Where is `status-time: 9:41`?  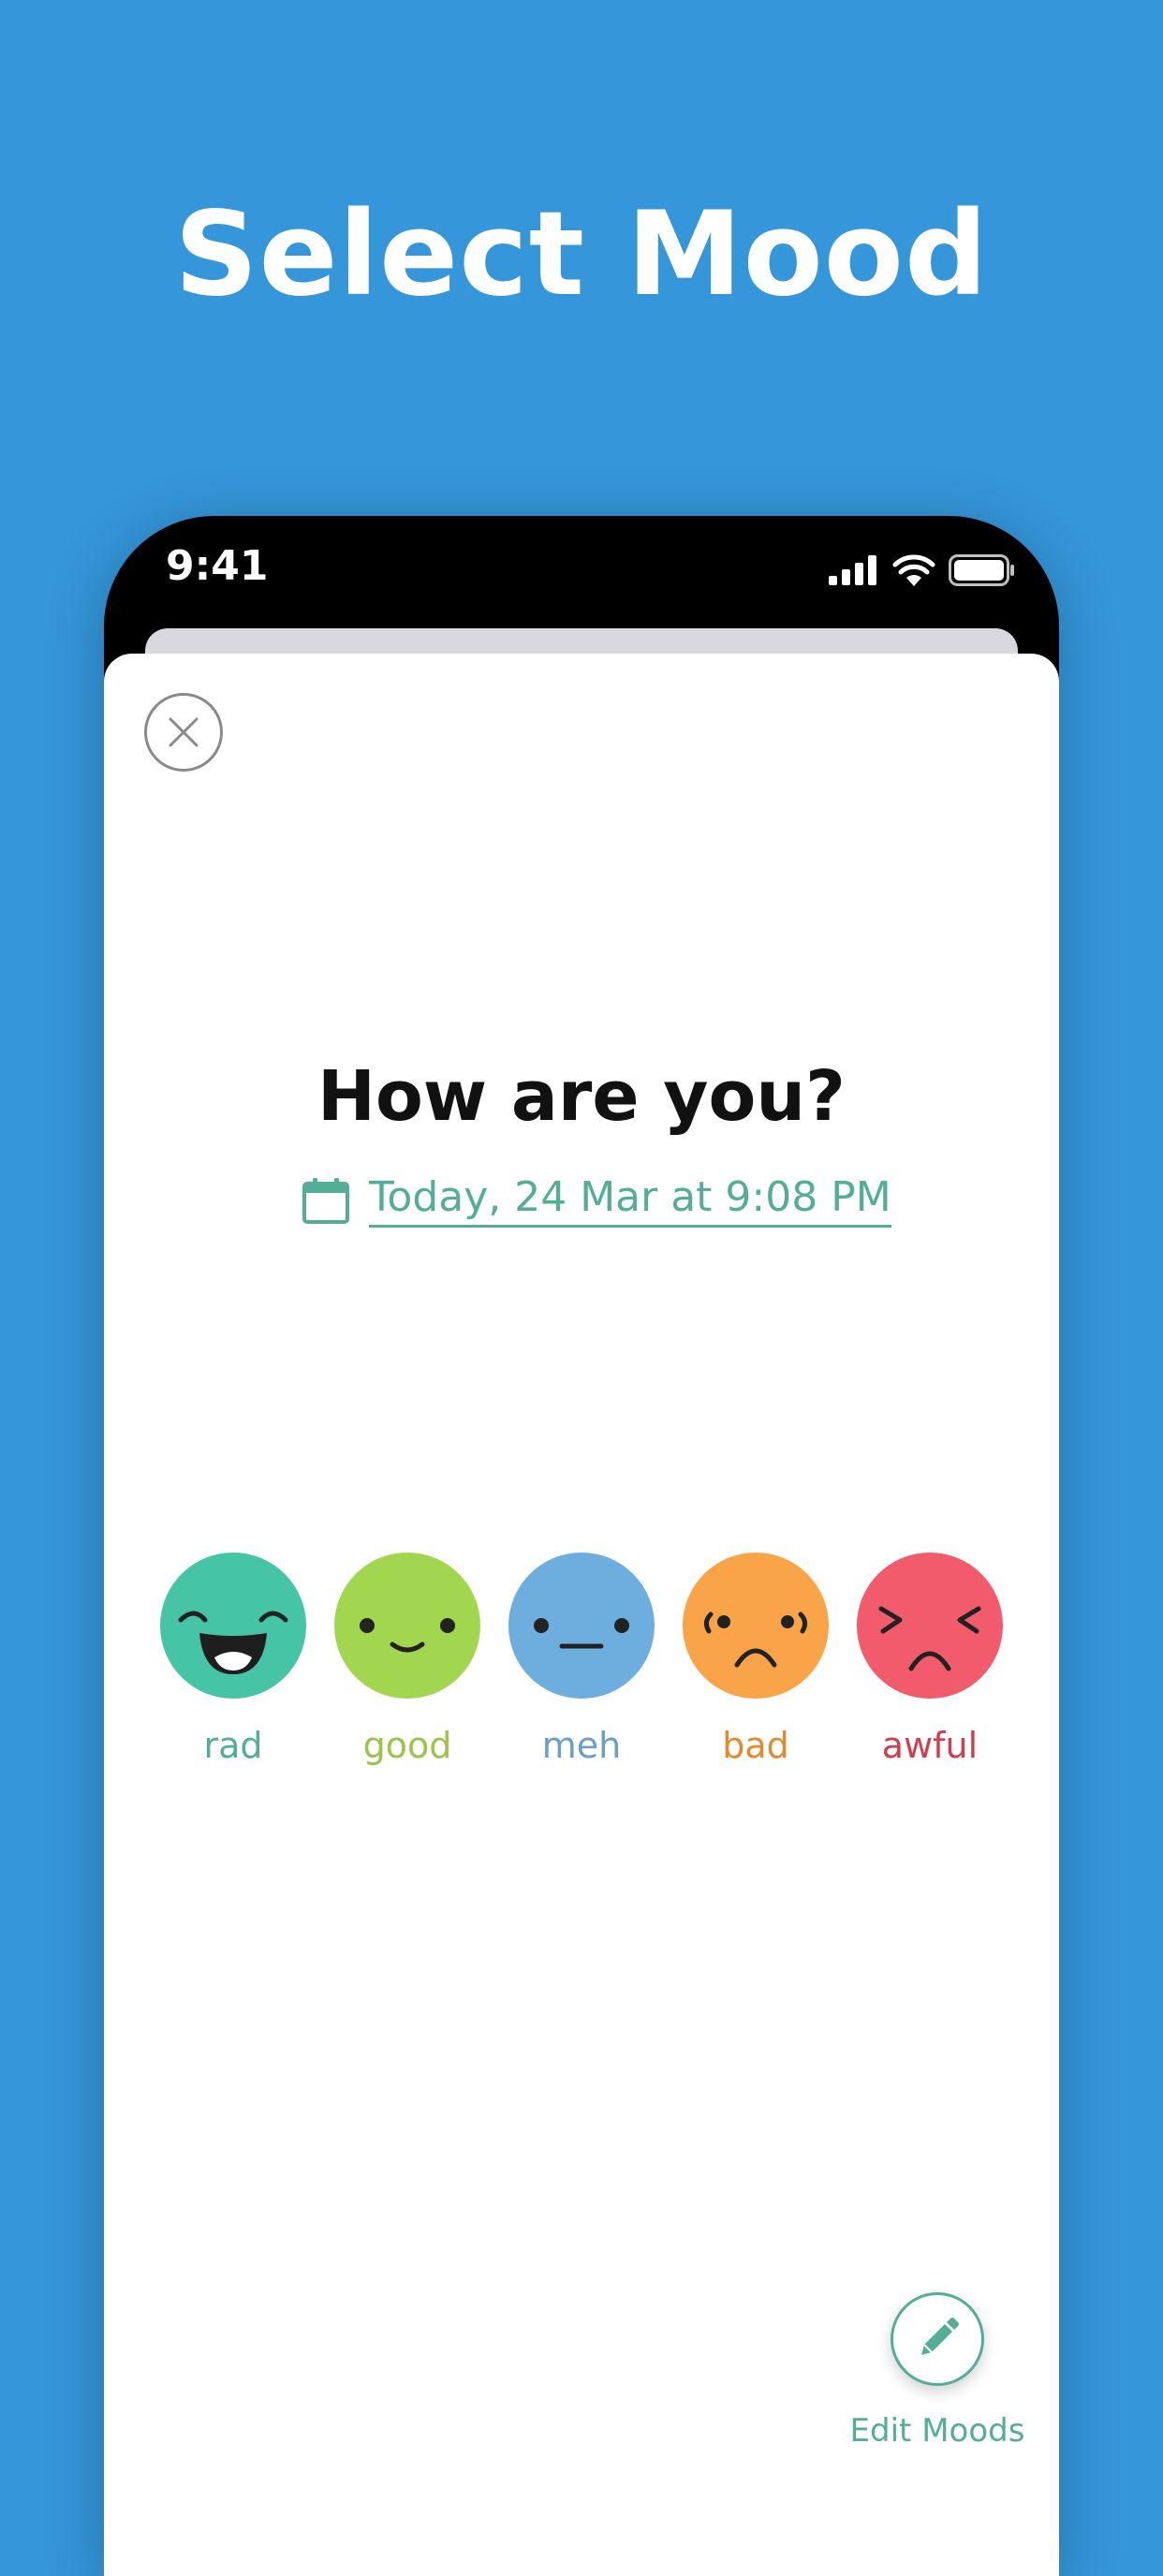
status-time: 9:41 is located at coordinates (217, 566).